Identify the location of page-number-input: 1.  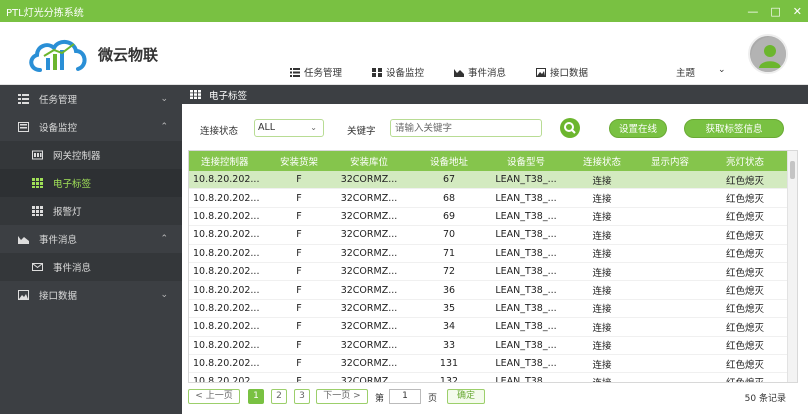
(405, 396).